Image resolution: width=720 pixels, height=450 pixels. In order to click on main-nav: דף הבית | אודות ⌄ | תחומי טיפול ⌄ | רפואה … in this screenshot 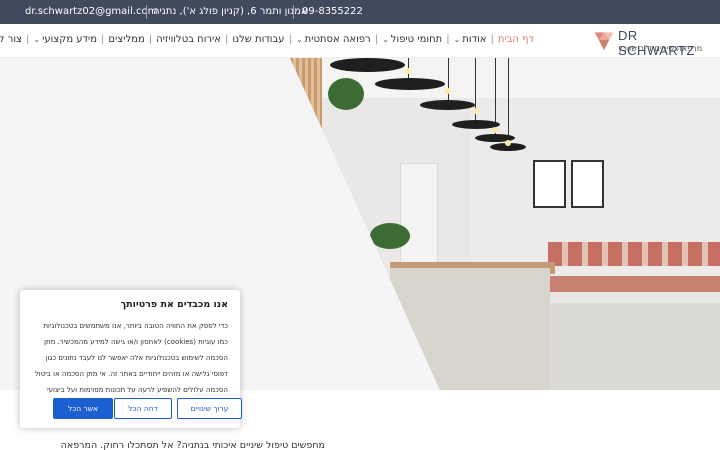, I will do `click(268, 39)`.